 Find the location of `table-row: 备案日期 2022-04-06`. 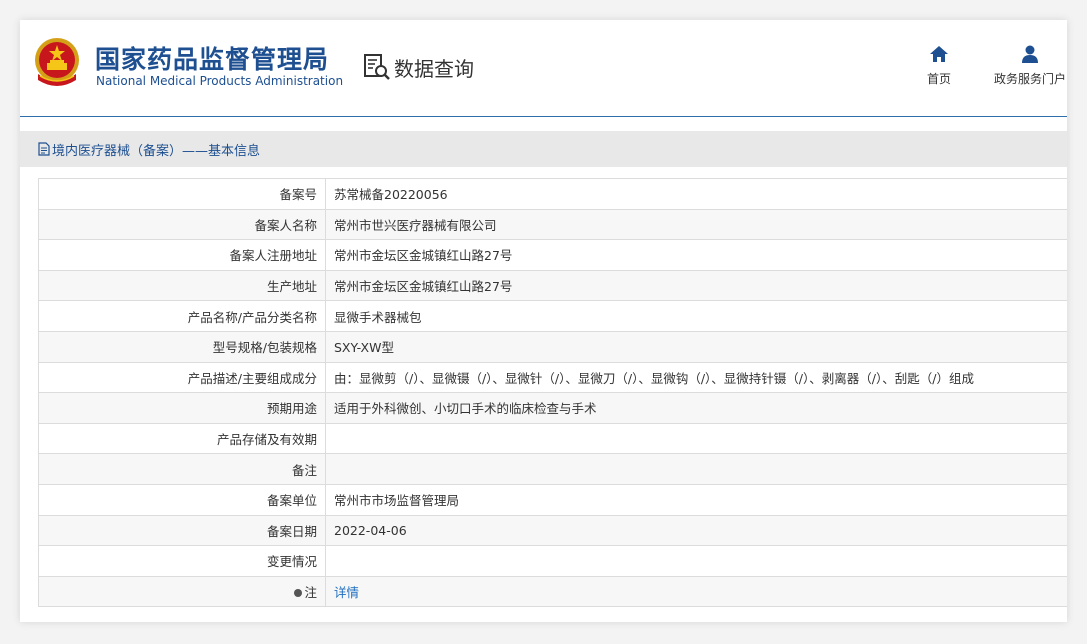

table-row: 备案日期 2022-04-06 is located at coordinates (552, 530).